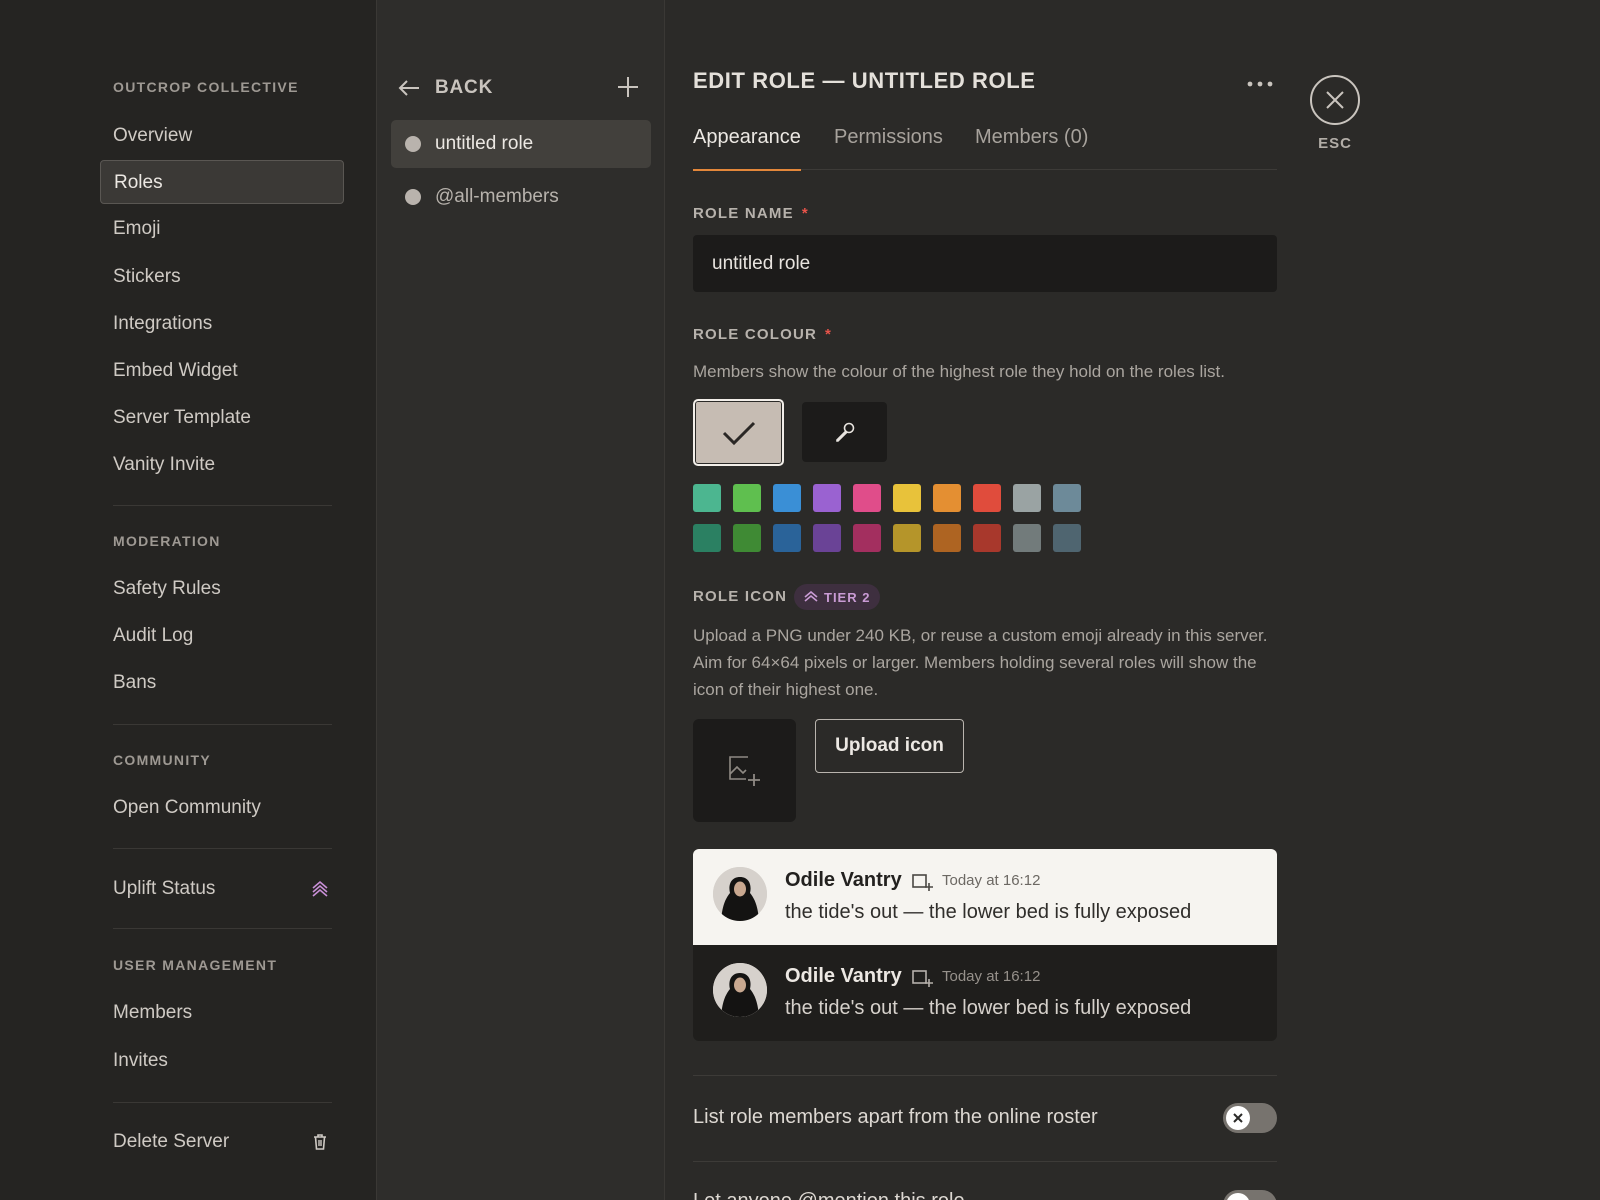  What do you see at coordinates (888, 148) in the screenshot?
I see `tab-permissions: Permissions` at bounding box center [888, 148].